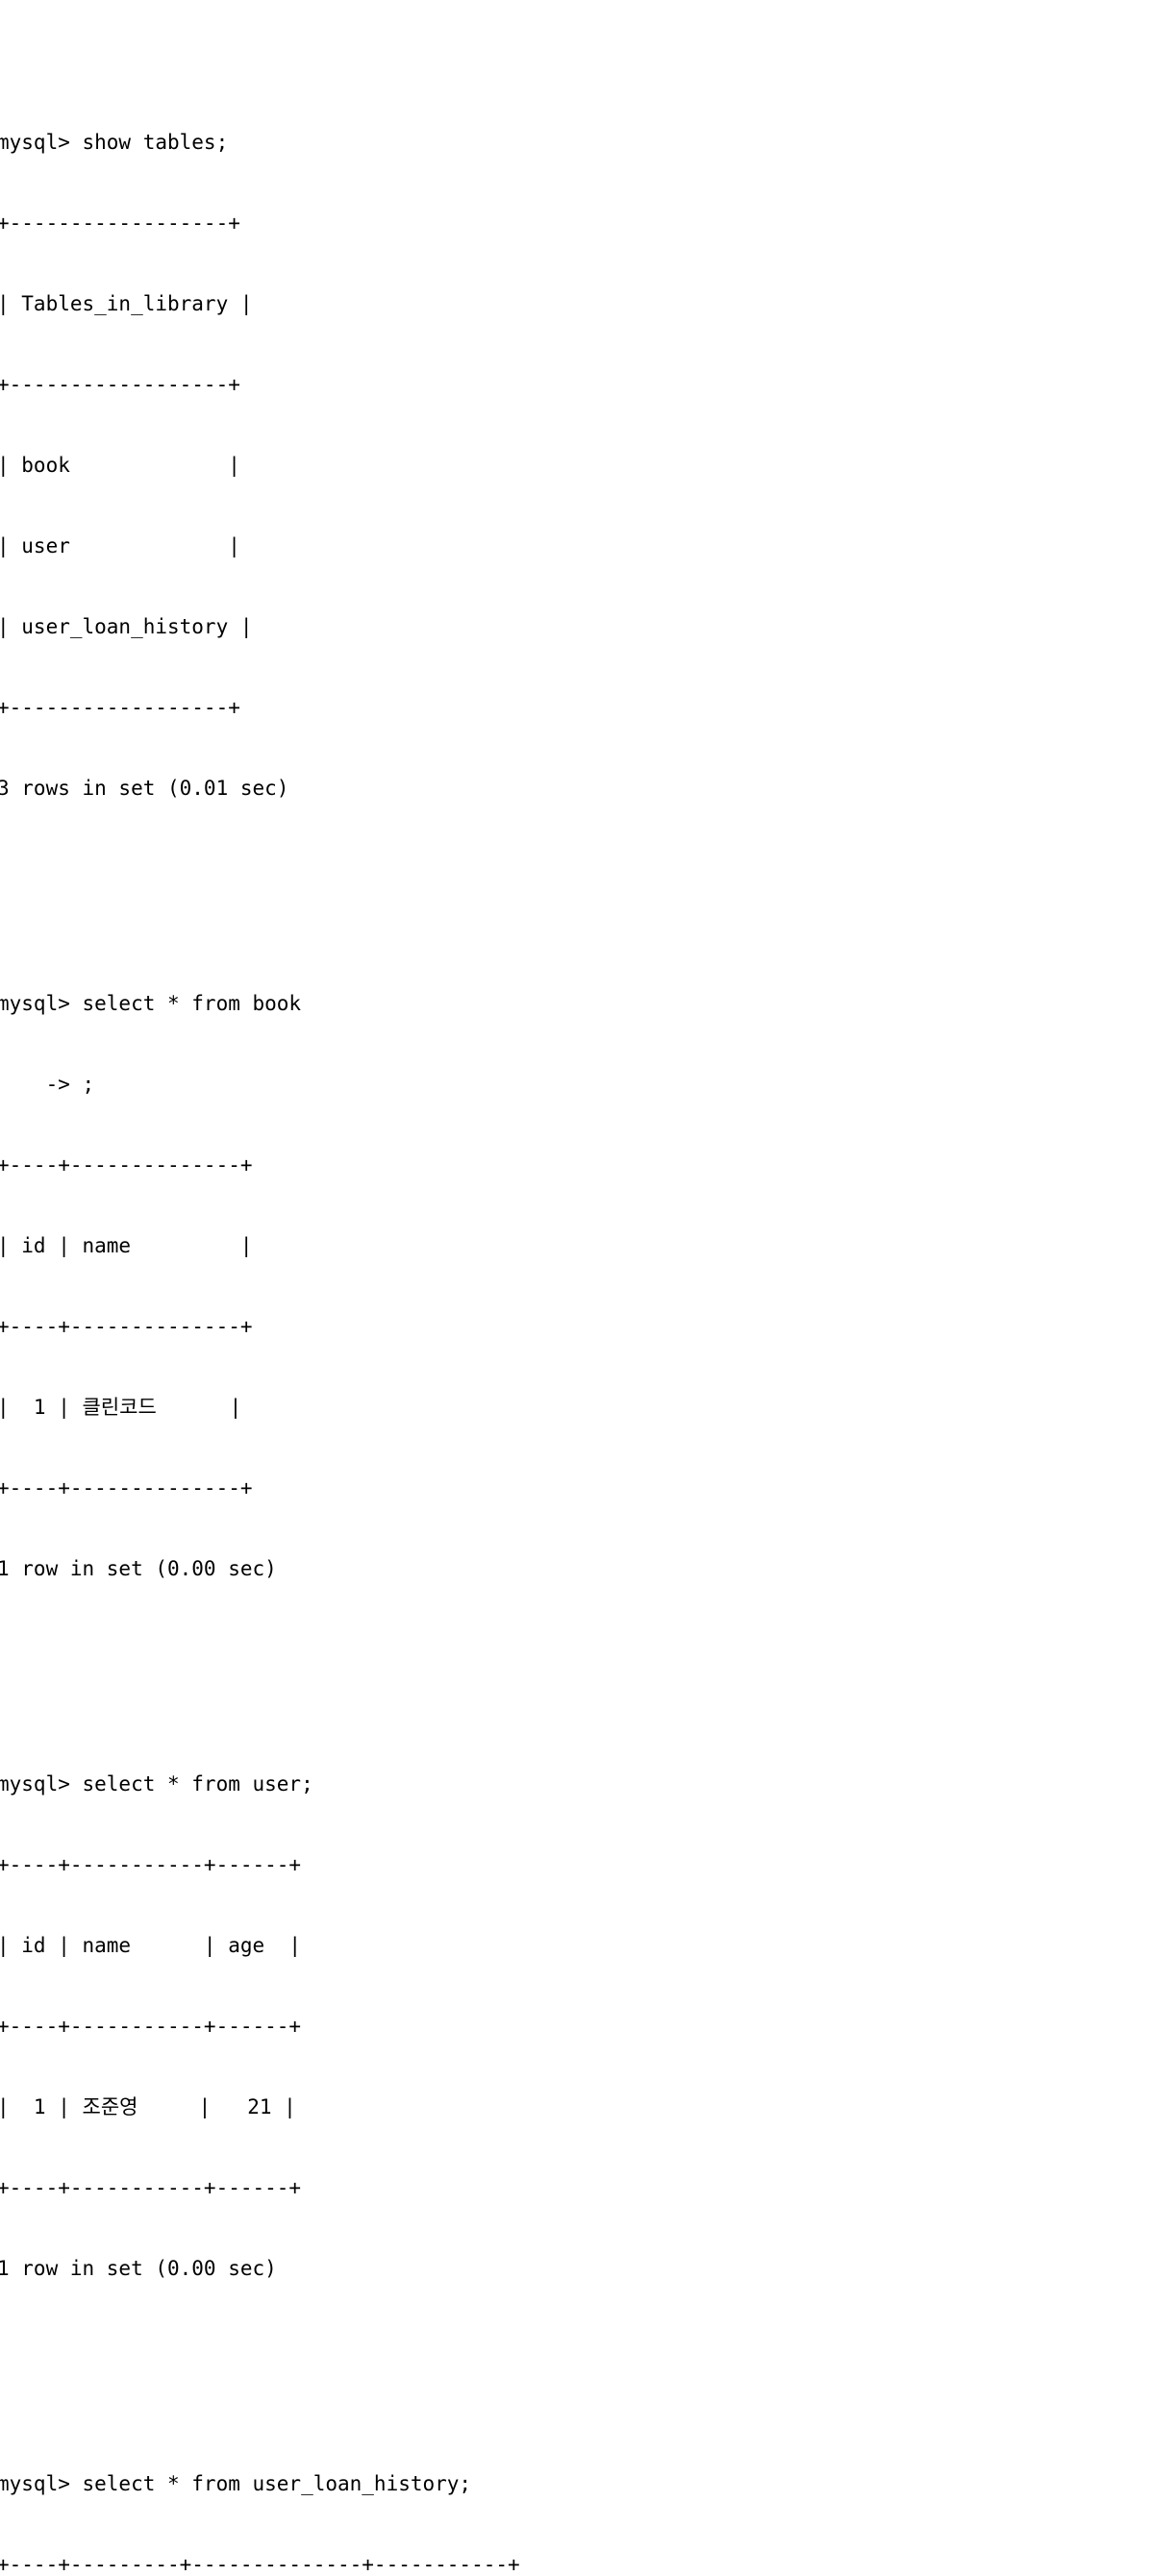 The image size is (1175, 2576). Describe the element at coordinates (121, 1407) in the screenshot. I see `table-row: | 1 | 클린코드 |` at that location.